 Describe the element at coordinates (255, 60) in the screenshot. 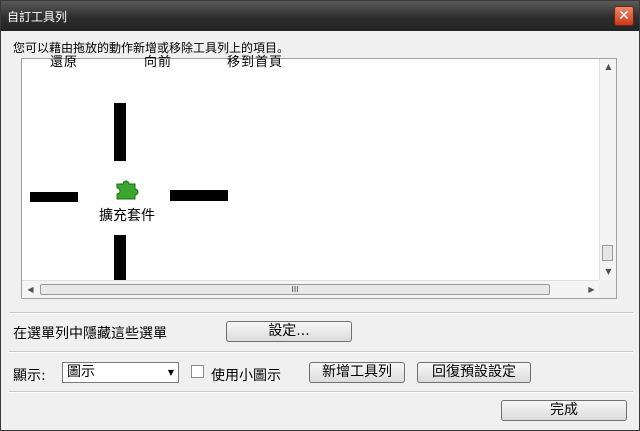

I see `palette-item-cut-3: 移到首頁` at that location.